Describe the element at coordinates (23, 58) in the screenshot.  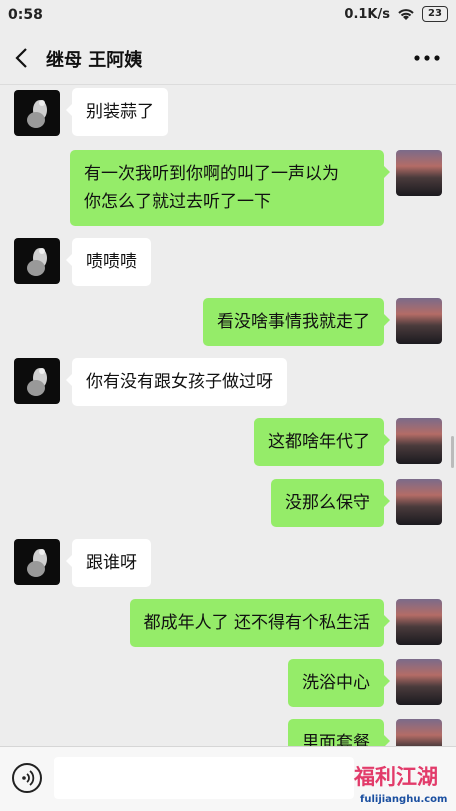
I see `back-arrow-icon` at that location.